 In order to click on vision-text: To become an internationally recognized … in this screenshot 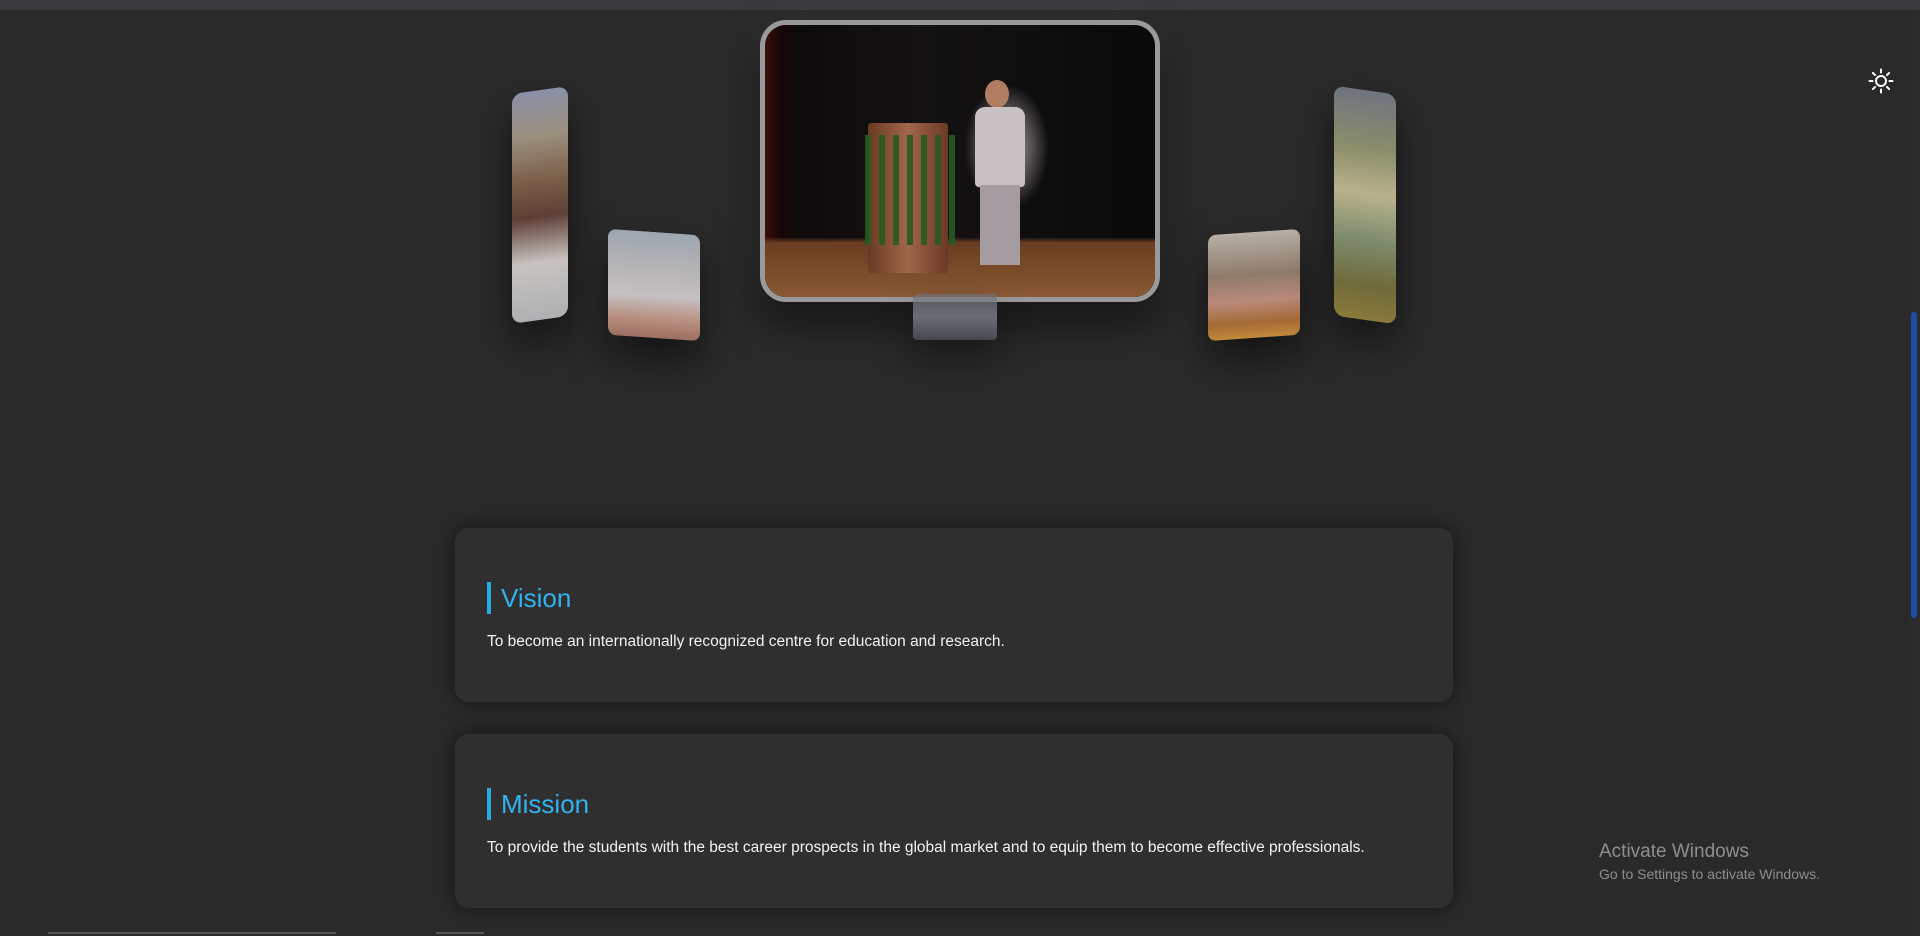, I will do `click(746, 641)`.